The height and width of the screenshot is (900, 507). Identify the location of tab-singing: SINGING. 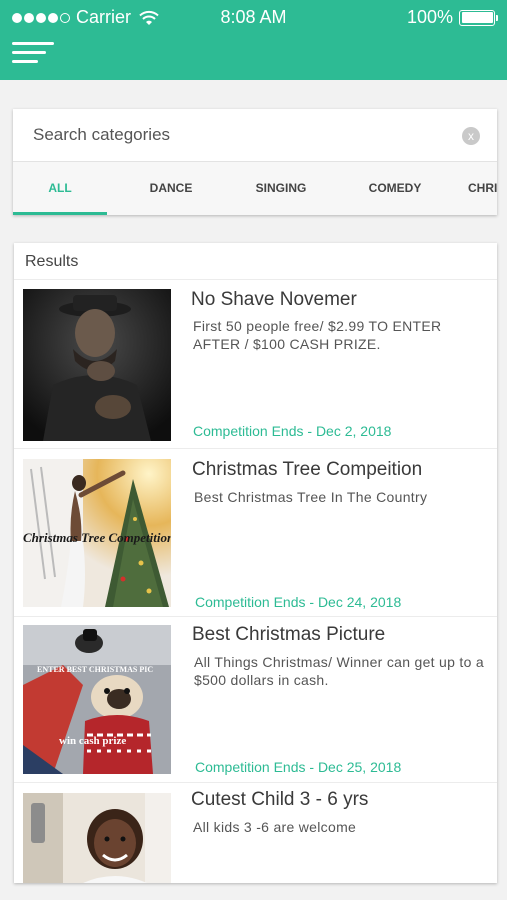
(281, 188).